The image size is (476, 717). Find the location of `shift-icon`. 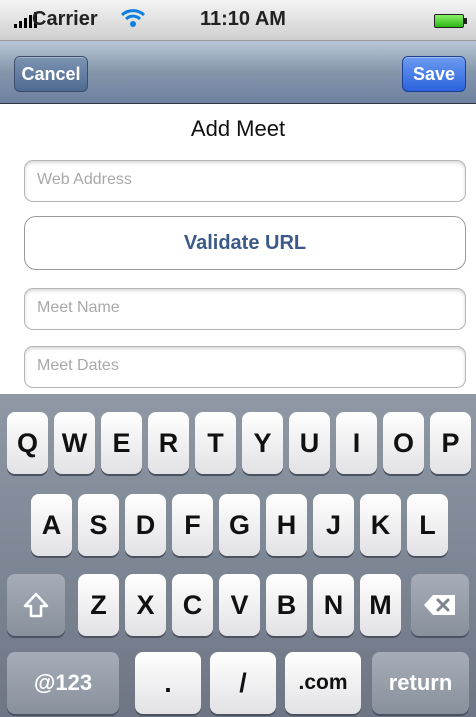

shift-icon is located at coordinates (36, 605).